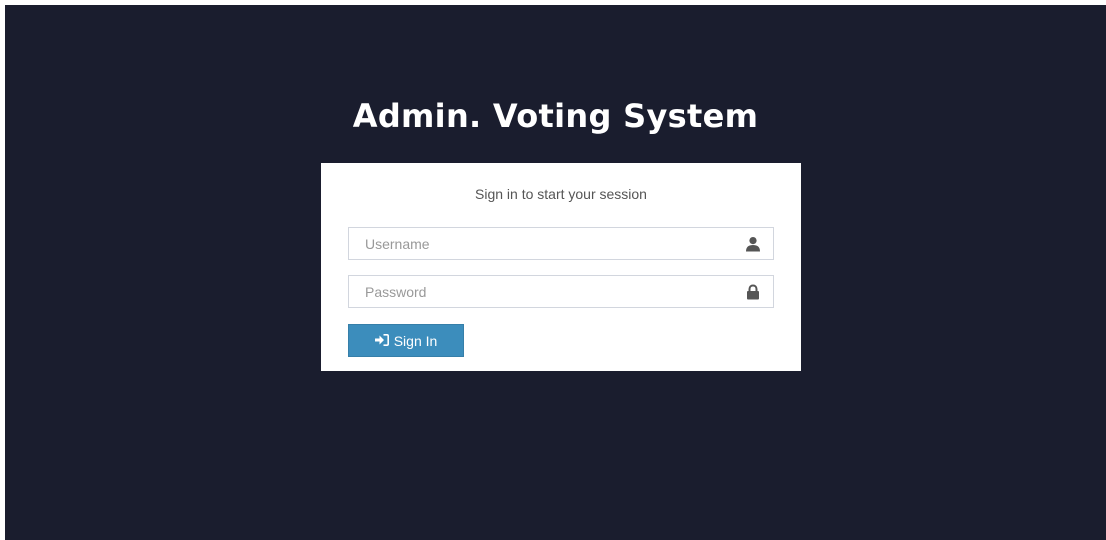 The image size is (1106, 540). Describe the element at coordinates (753, 292) in the screenshot. I see `lock-icon` at that location.